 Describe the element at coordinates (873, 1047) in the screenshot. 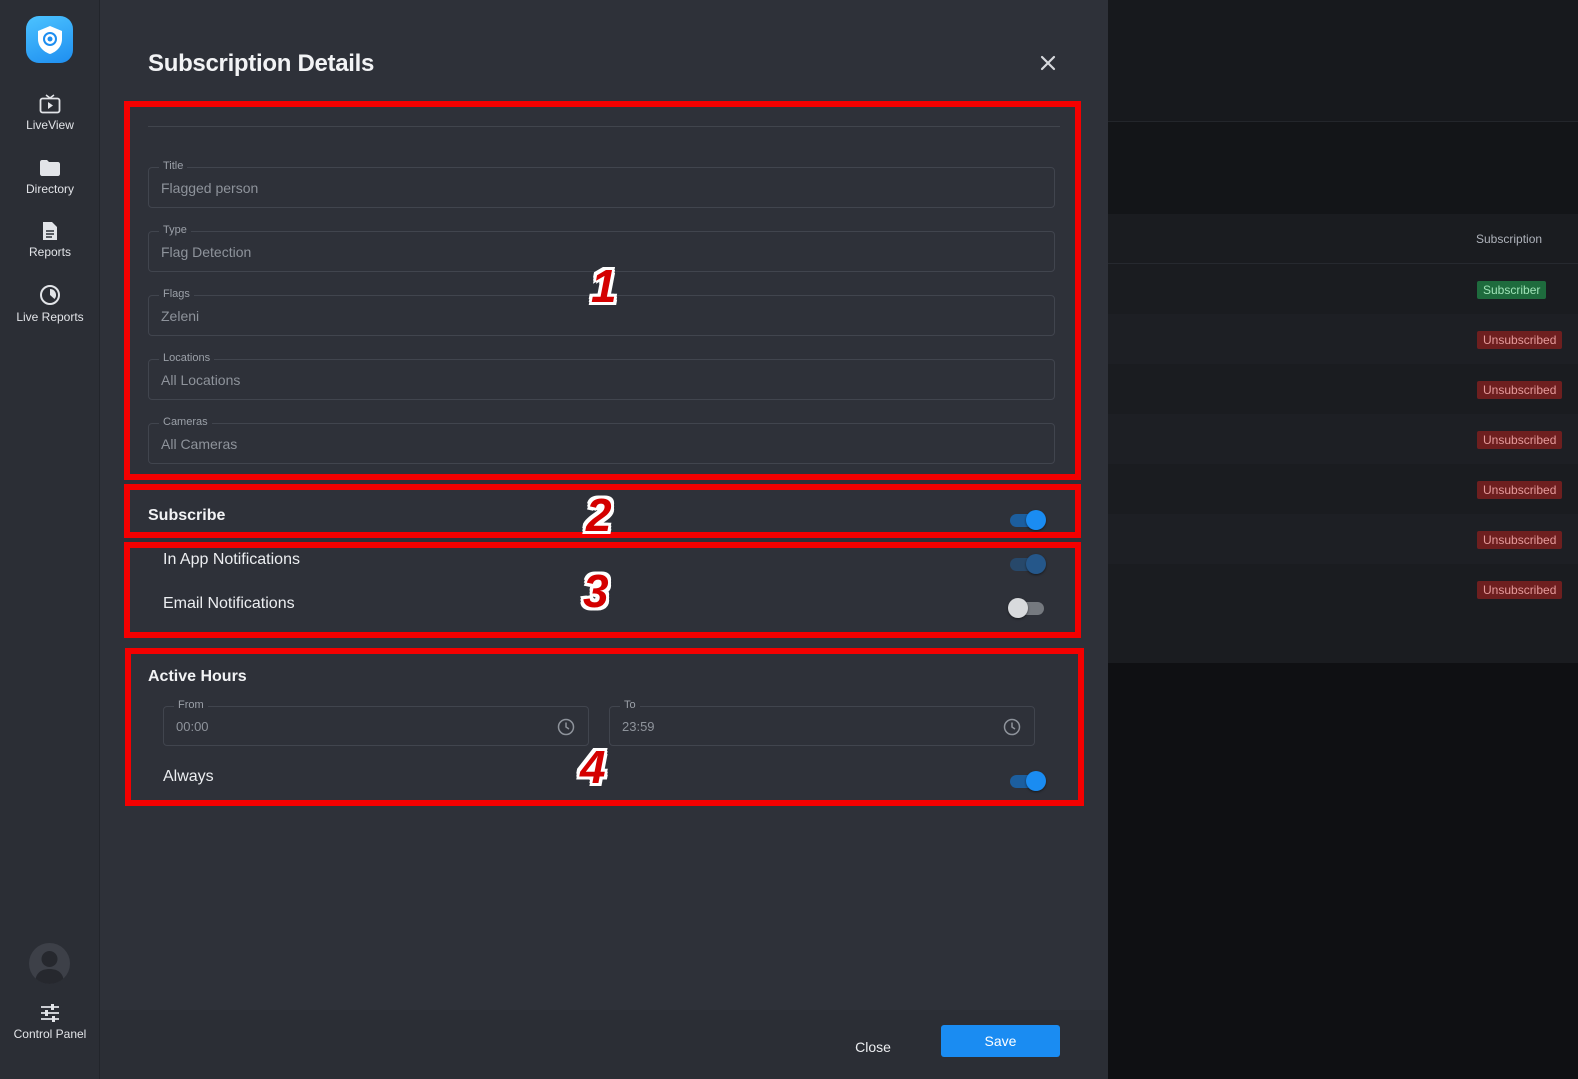

I see `close-footer-button: Close` at that location.